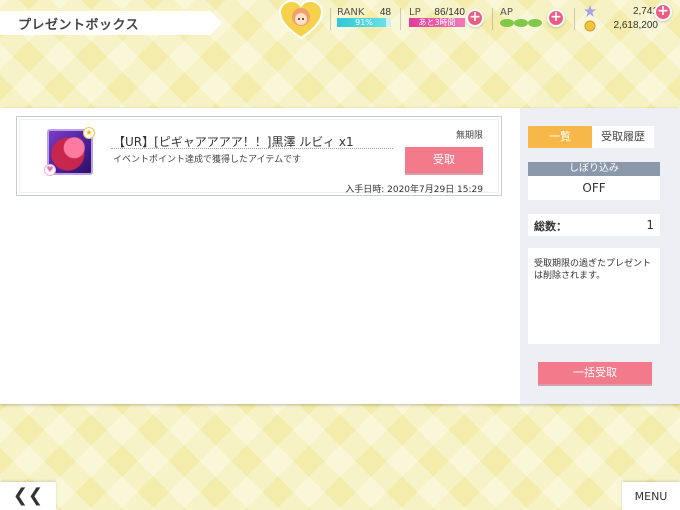 Image resolution: width=680 pixels, height=510 pixels. I want to click on total-count: 総数： 1, so click(594, 225).